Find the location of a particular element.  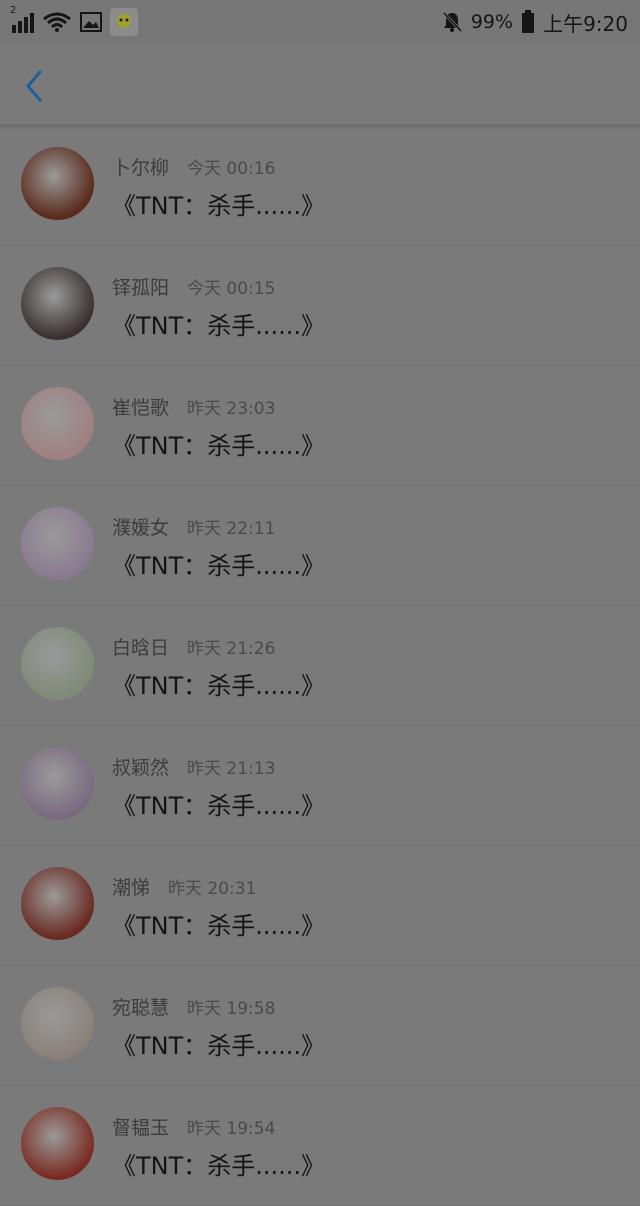

item-header: 崔恺歌 昨天 23:03 is located at coordinates (193, 406).